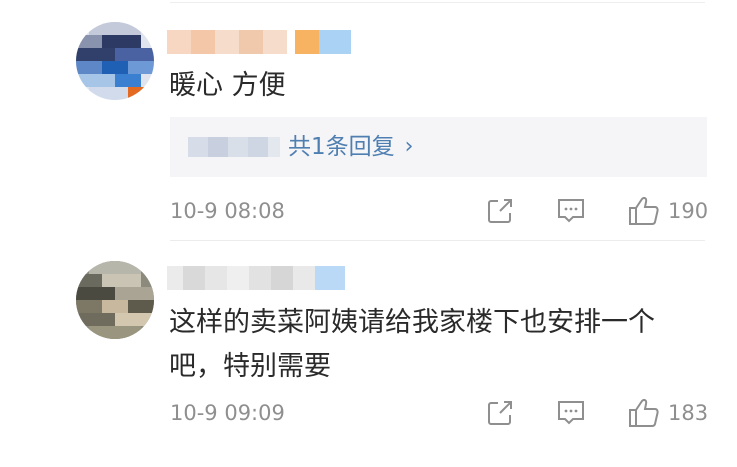 Image resolution: width=737 pixels, height=467 pixels. What do you see at coordinates (409, 146) in the screenshot?
I see `chevron-right-icon: ›` at bounding box center [409, 146].